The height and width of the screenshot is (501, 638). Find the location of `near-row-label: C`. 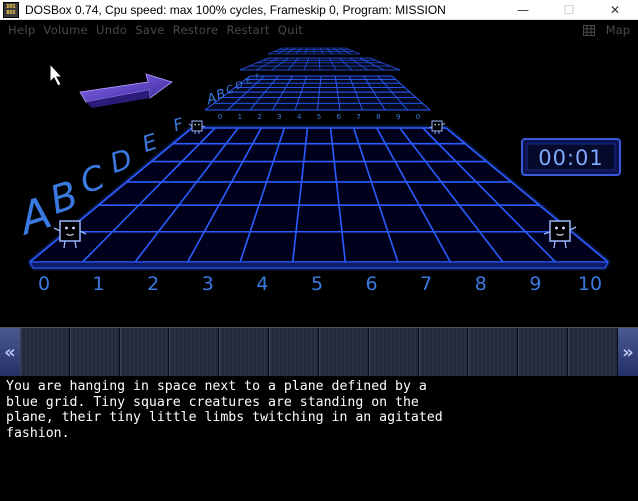

near-row-label: C is located at coordinates (92, 179).